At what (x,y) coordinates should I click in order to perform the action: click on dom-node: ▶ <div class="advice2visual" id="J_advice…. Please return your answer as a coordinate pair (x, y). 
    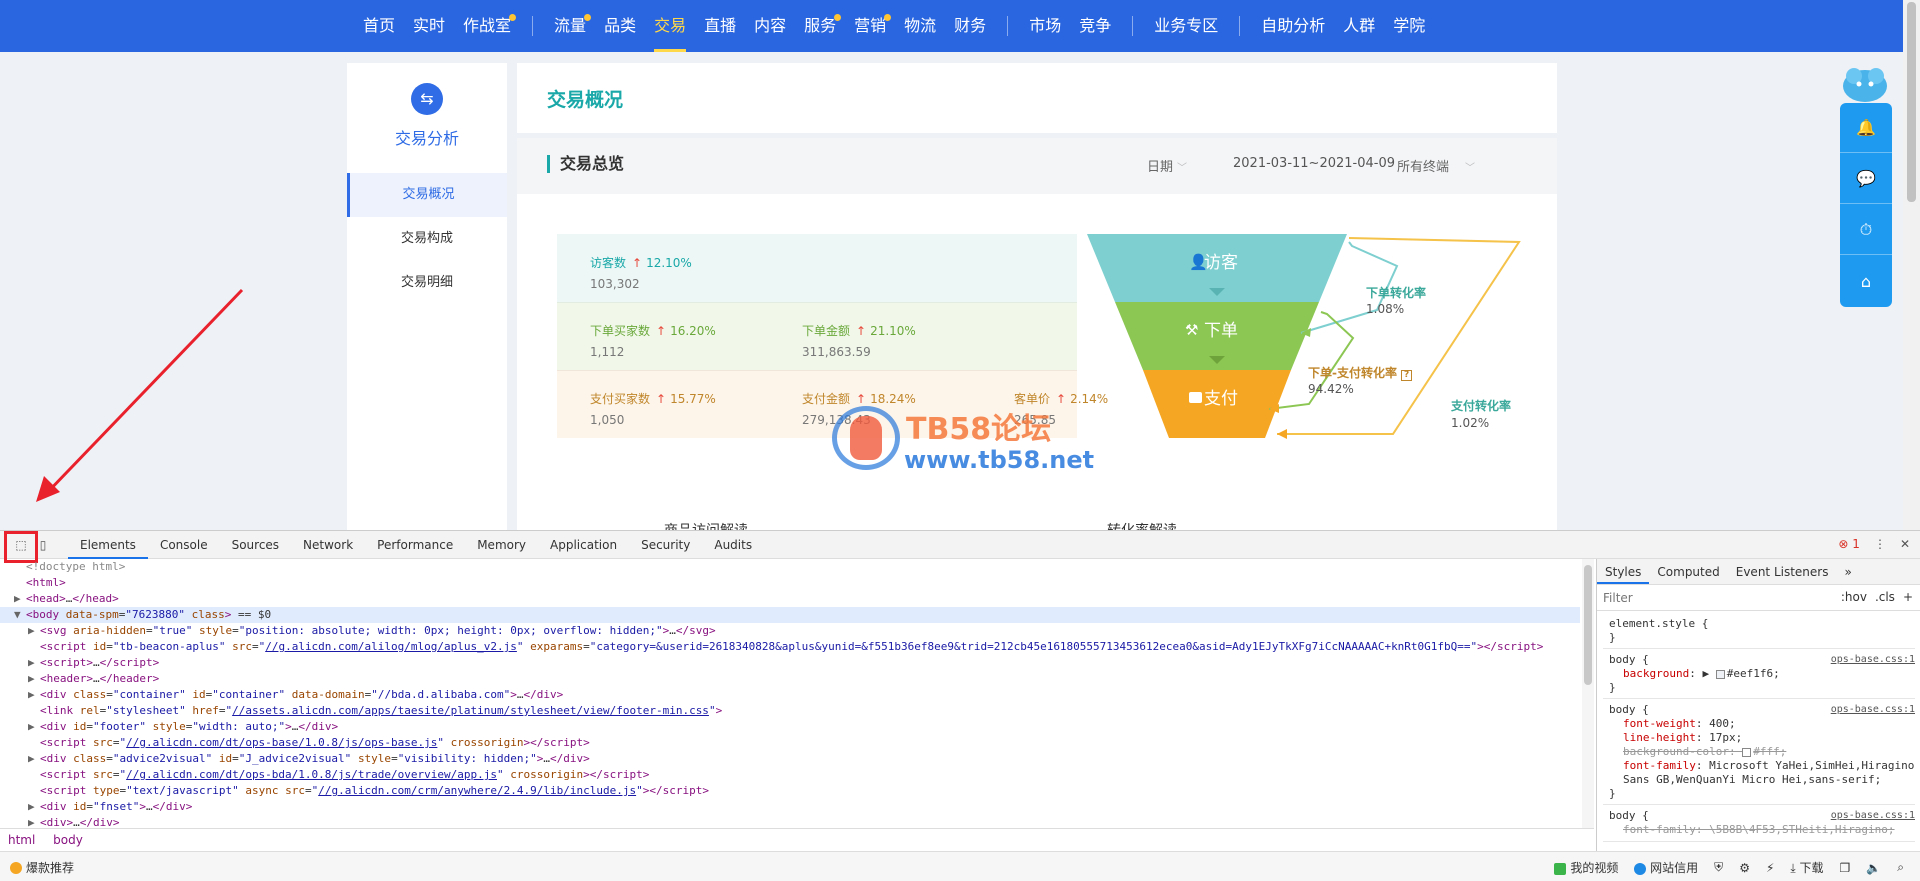
    Looking at the image, I should click on (790, 759).